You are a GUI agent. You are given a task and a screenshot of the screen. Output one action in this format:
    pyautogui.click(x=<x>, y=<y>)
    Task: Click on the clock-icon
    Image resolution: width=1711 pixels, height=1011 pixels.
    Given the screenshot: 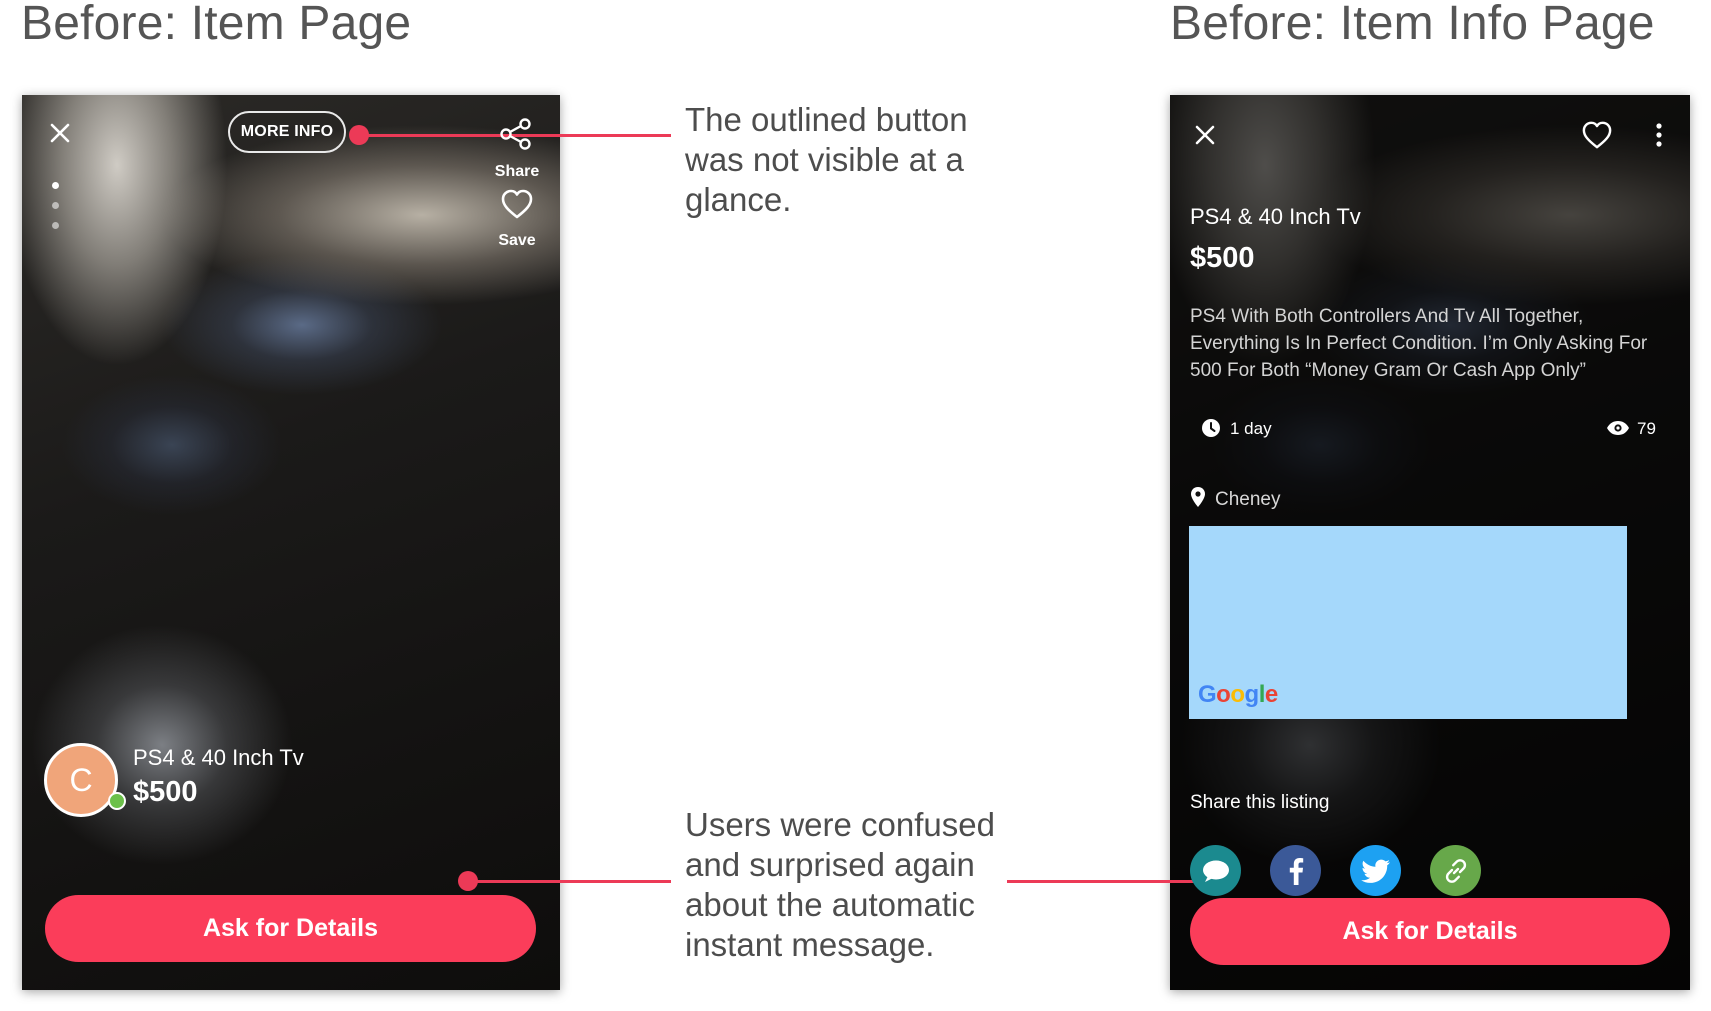 What is the action you would take?
    pyautogui.click(x=1211, y=428)
    